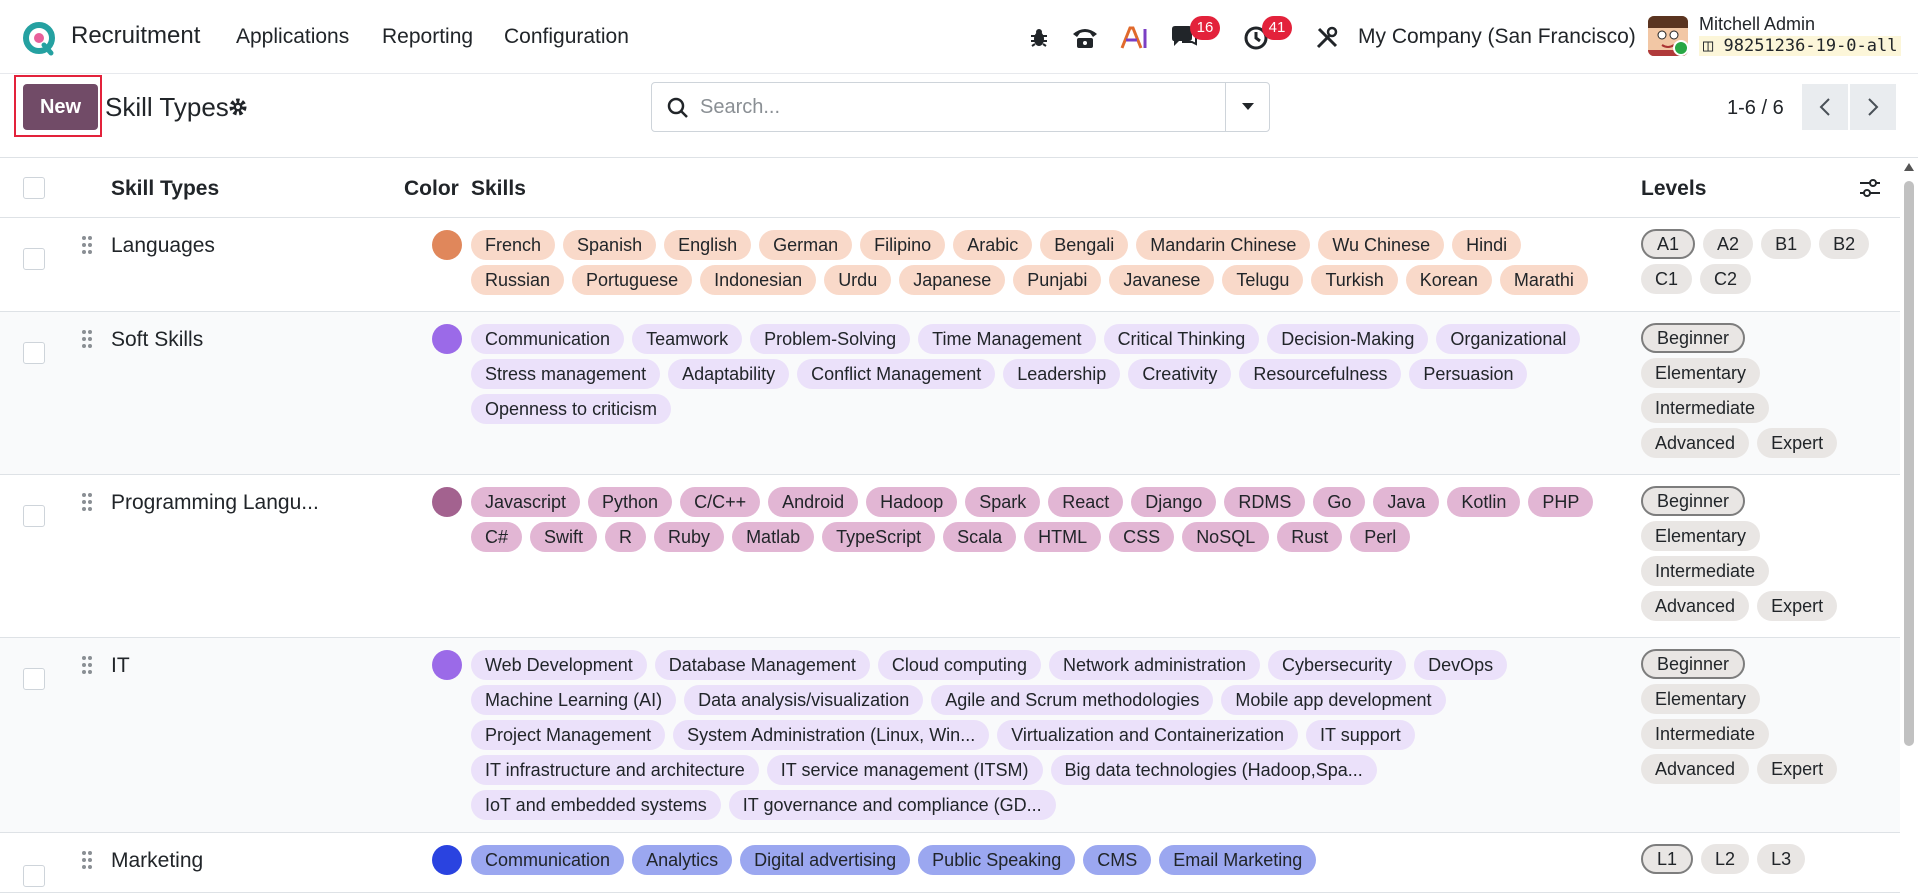 The image size is (1918, 893). Describe the element at coordinates (1726, 279) in the screenshot. I see `level-tag: C2` at that location.